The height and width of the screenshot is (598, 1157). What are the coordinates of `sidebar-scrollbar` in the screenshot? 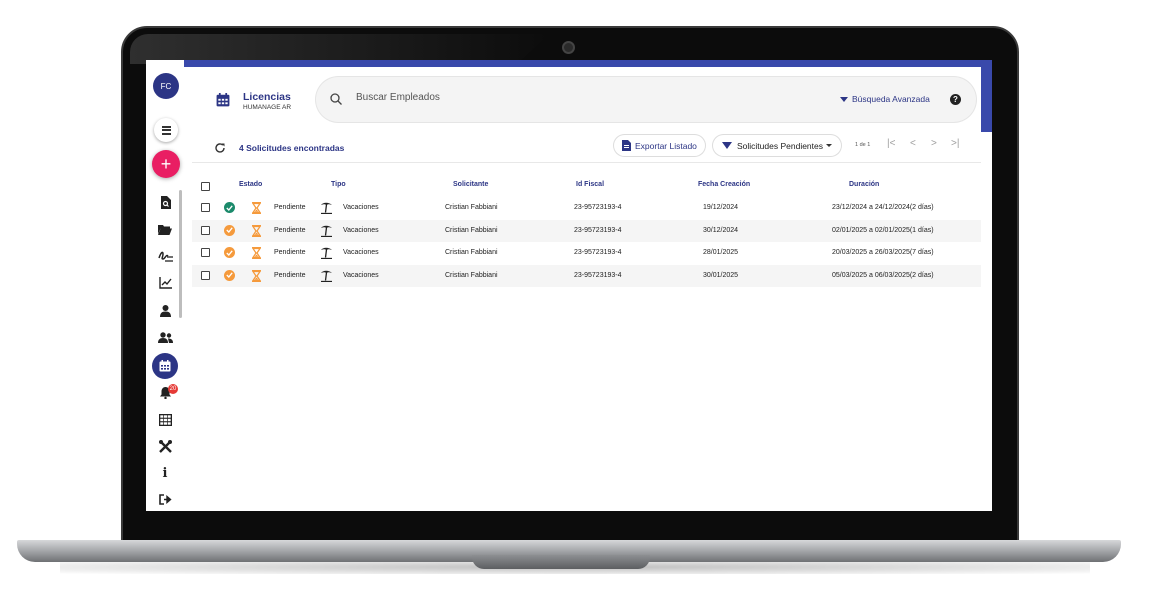 It's located at (180, 254).